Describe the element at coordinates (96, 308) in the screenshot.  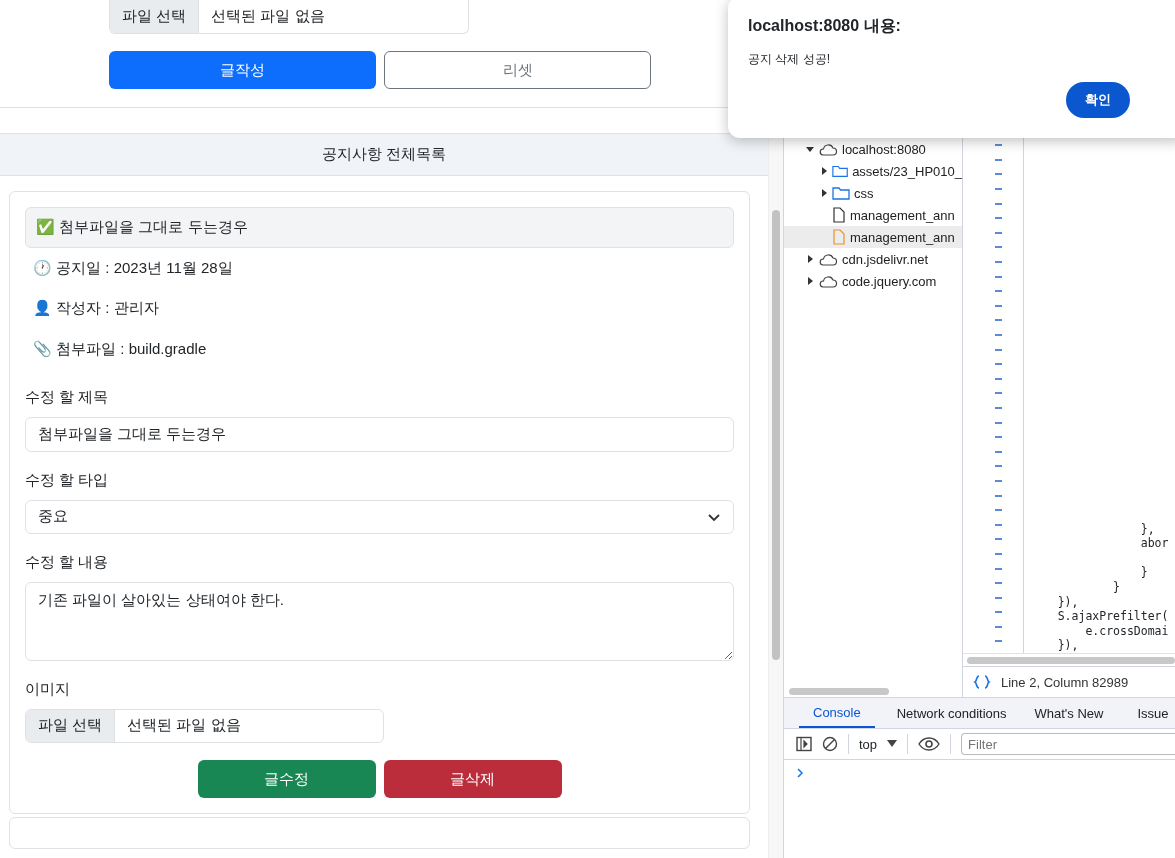
I see `notice-info: 👤 작성자 : 관리자` at that location.